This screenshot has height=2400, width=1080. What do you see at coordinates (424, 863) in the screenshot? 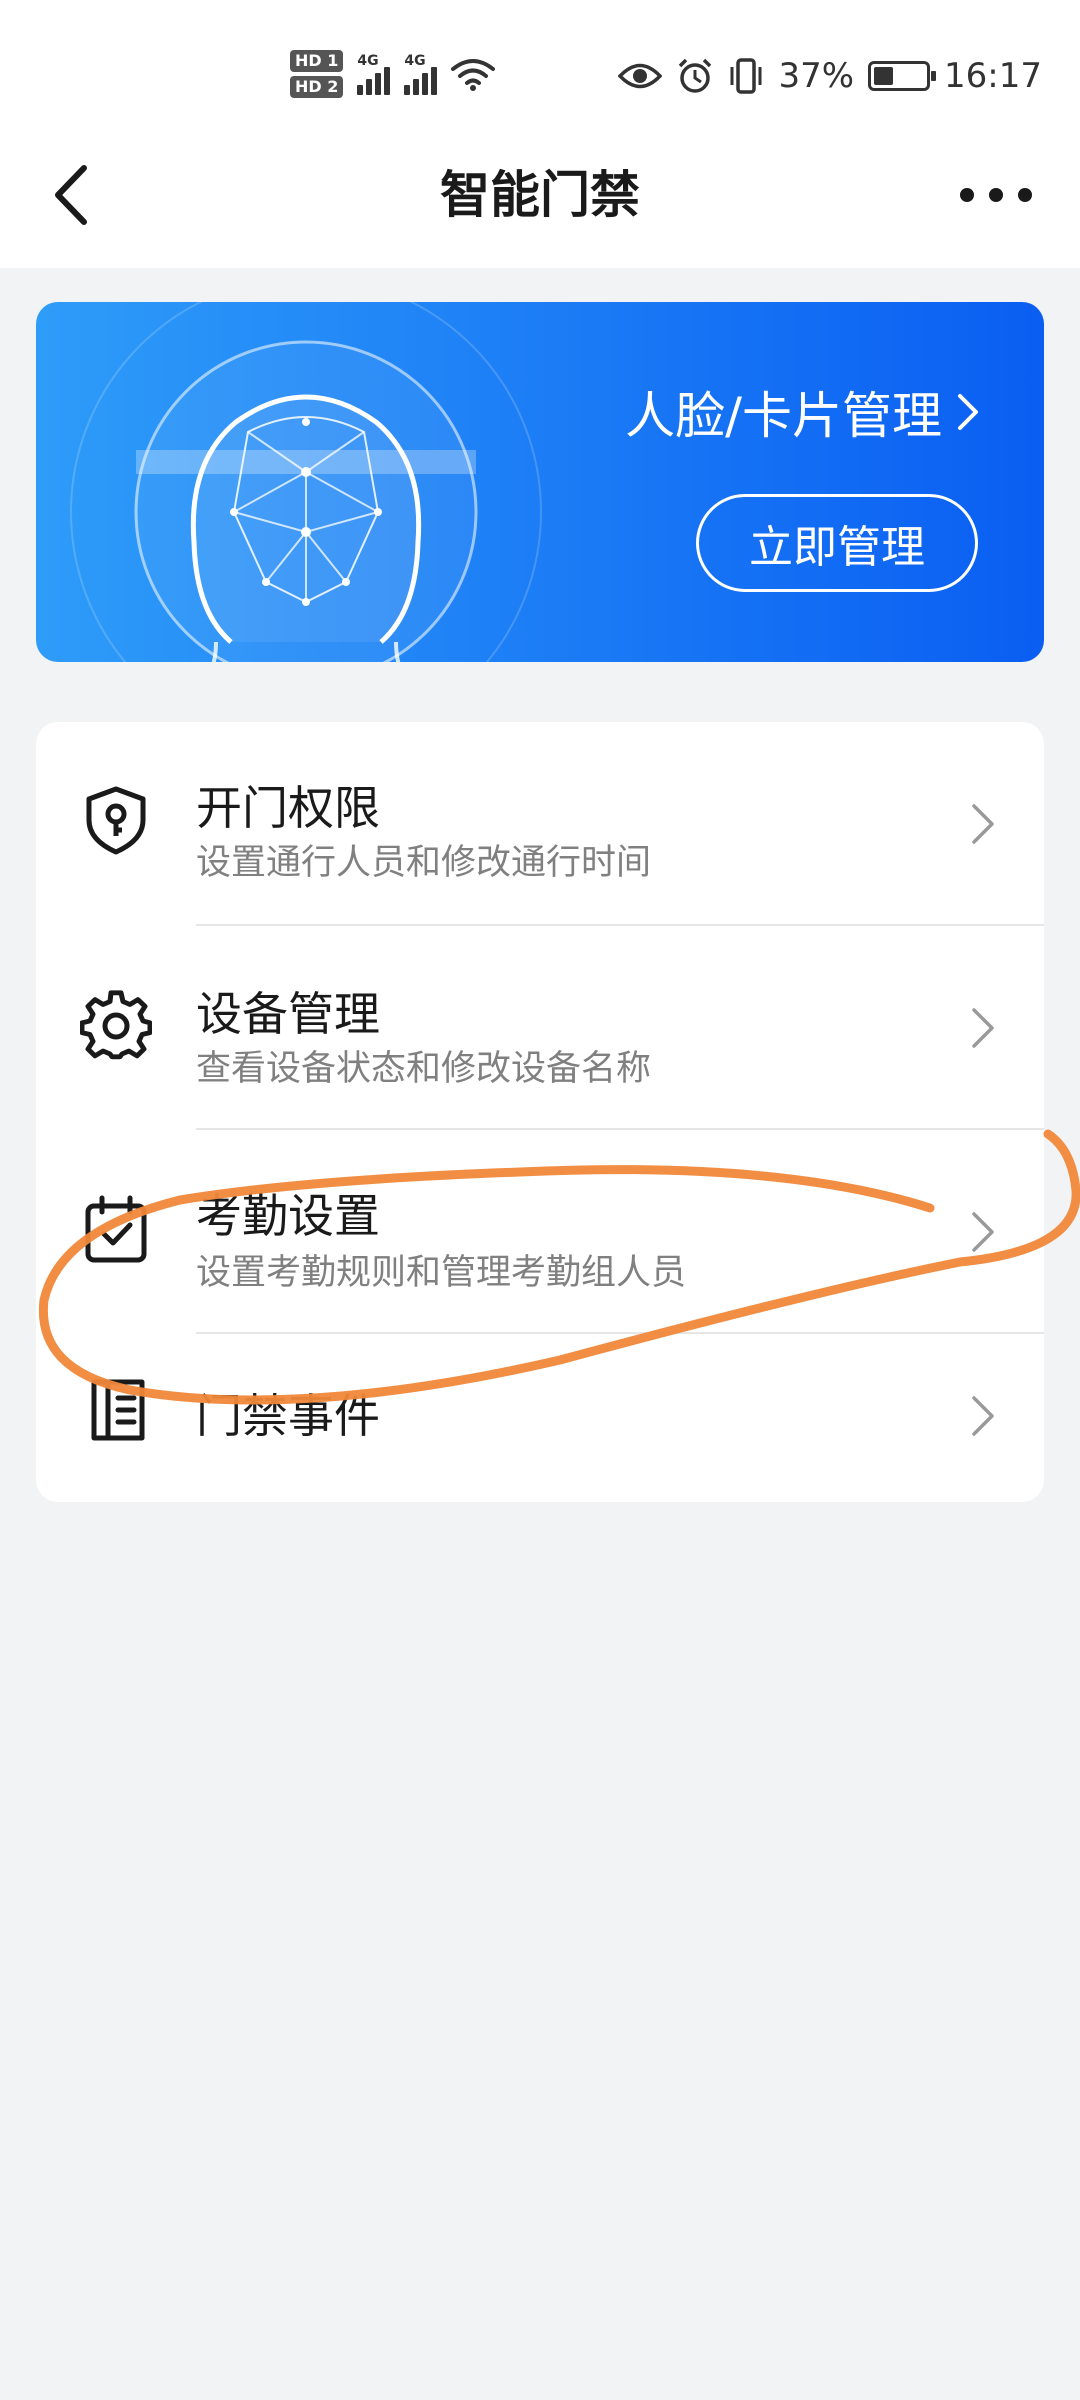
I see `menu-item-desc: 设置通行人员和修改通行时间` at bounding box center [424, 863].